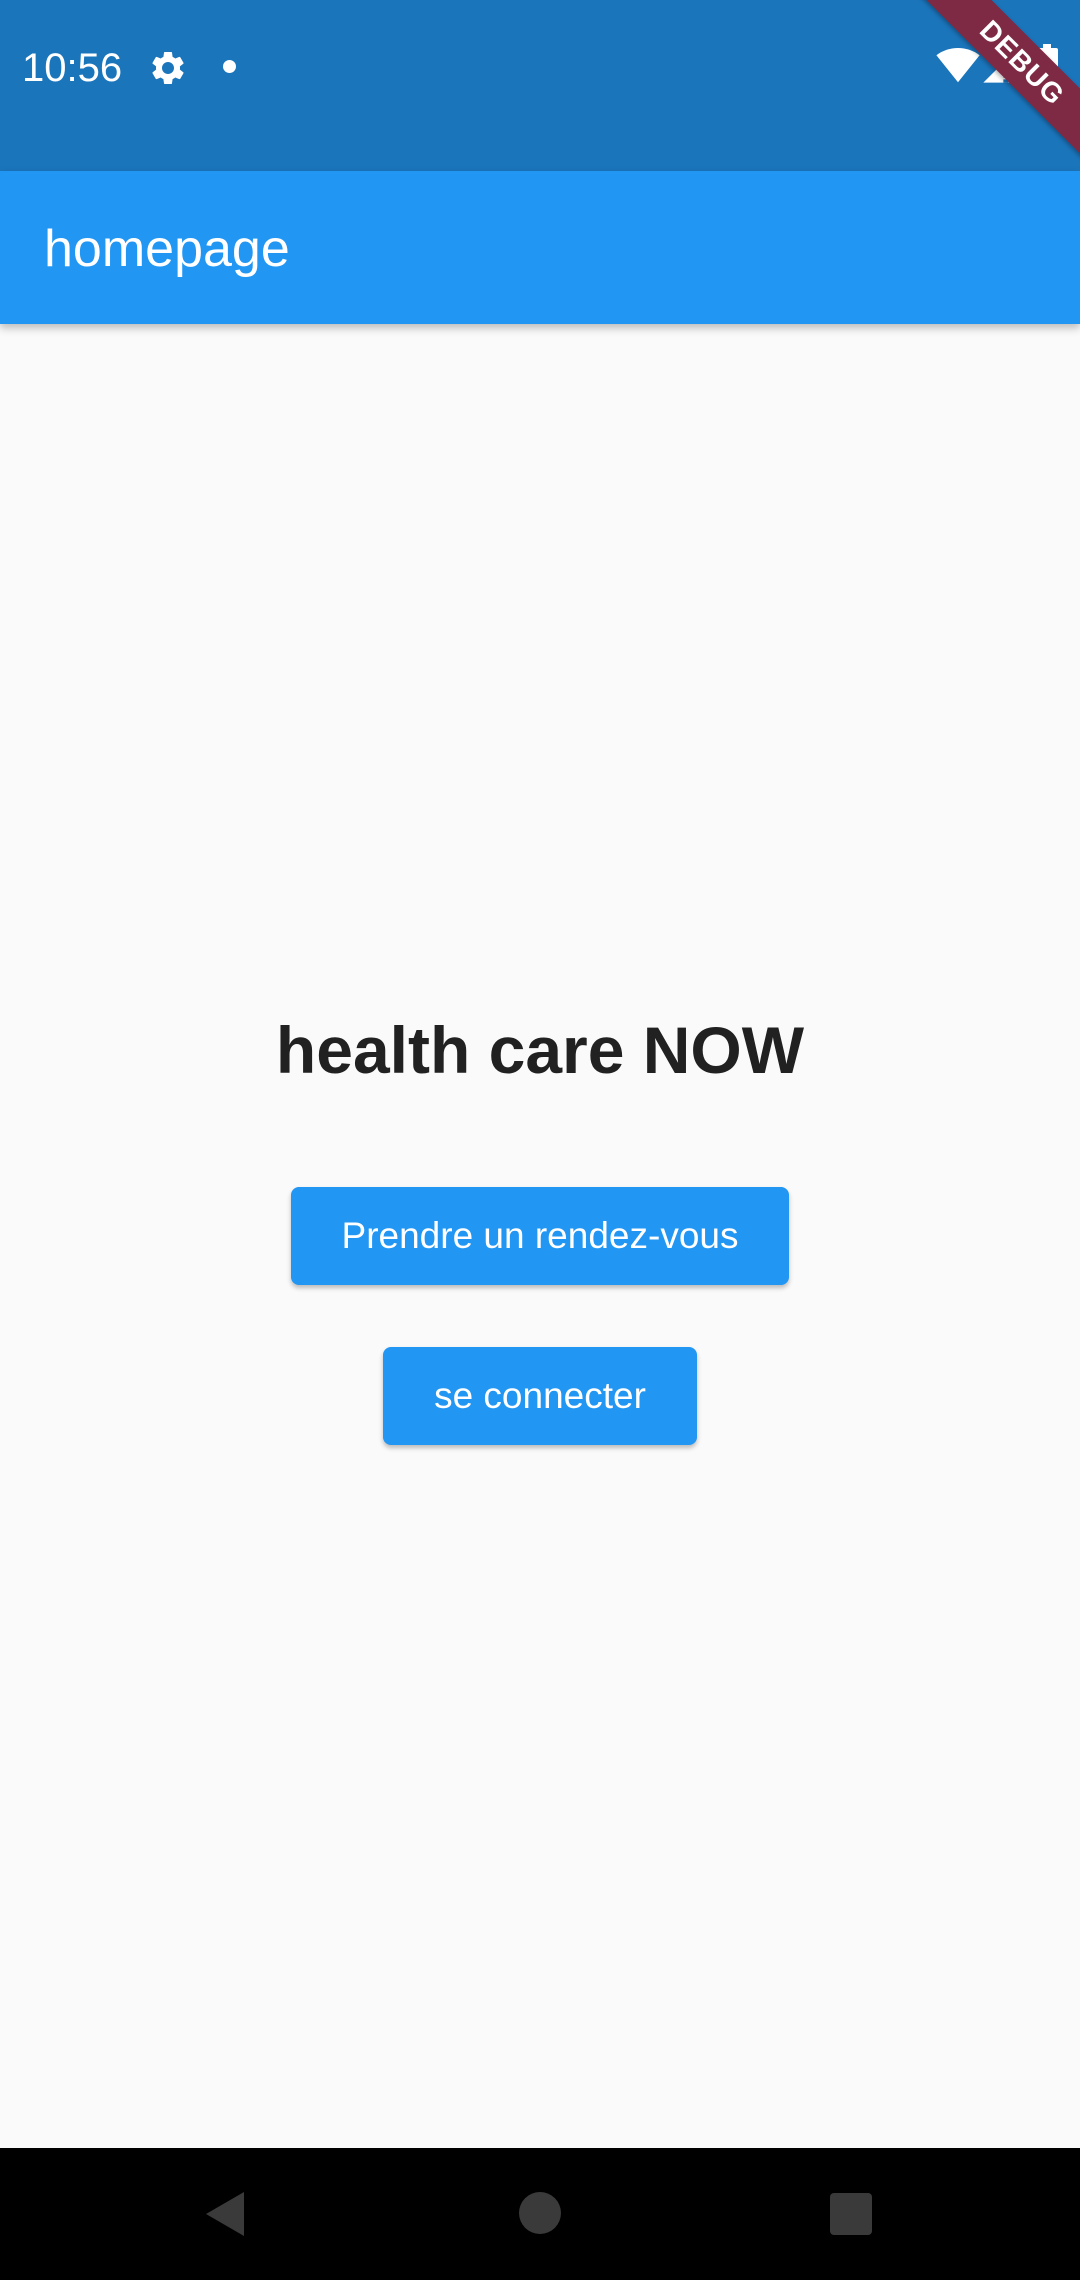 Image resolution: width=1080 pixels, height=2280 pixels. I want to click on back-icon, so click(225, 2214).